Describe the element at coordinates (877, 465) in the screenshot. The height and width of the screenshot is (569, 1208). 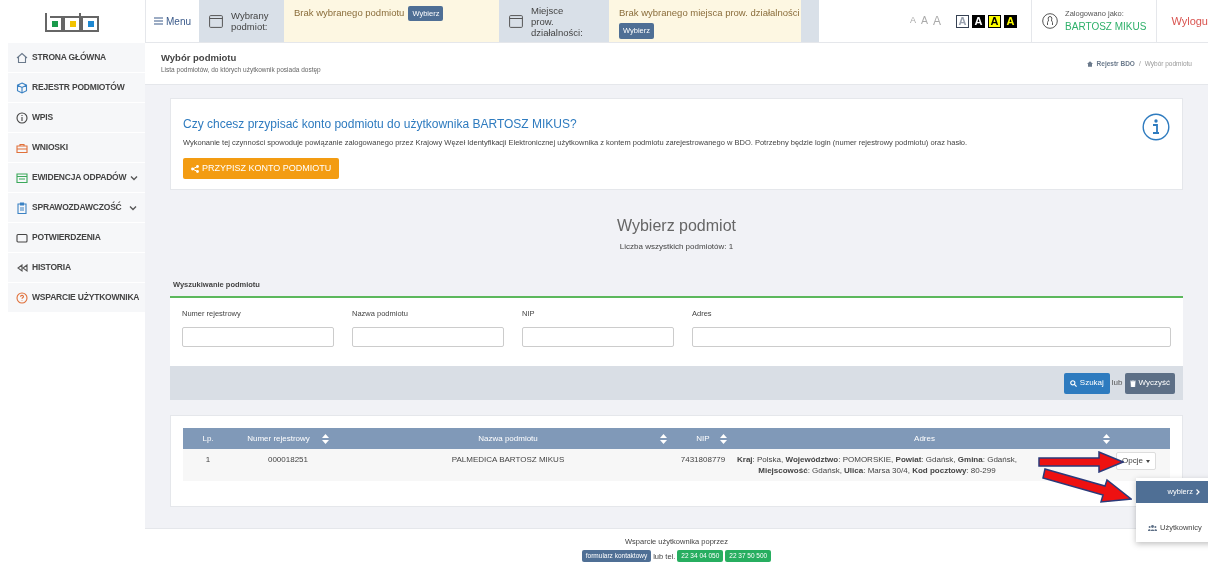
I see `table-cell: Kraj: Polska, Województwo: POMORSKIE, Powiat: Gdańsk, Gmina: Gdańsk, Miejscowość: Gdańsk, Ulica: Marsa 30/4, Kod pocztowy: 80-299` at that location.